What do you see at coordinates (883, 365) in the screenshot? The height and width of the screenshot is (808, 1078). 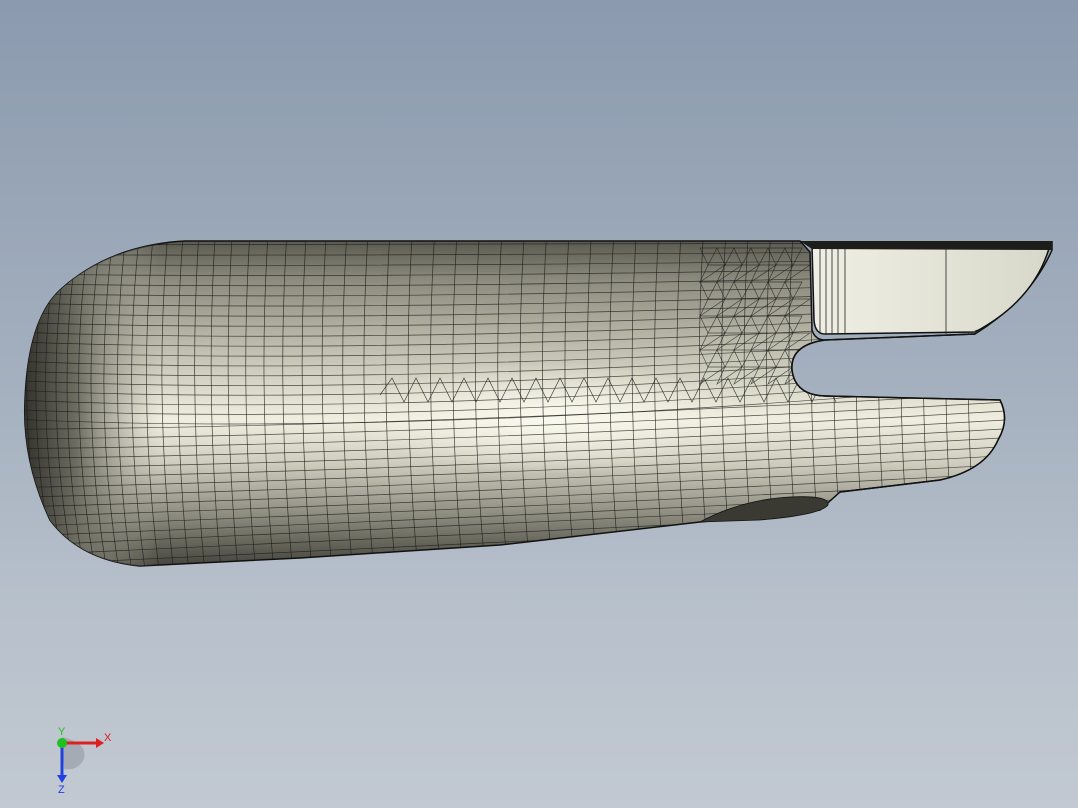 I see `slot-outline` at bounding box center [883, 365].